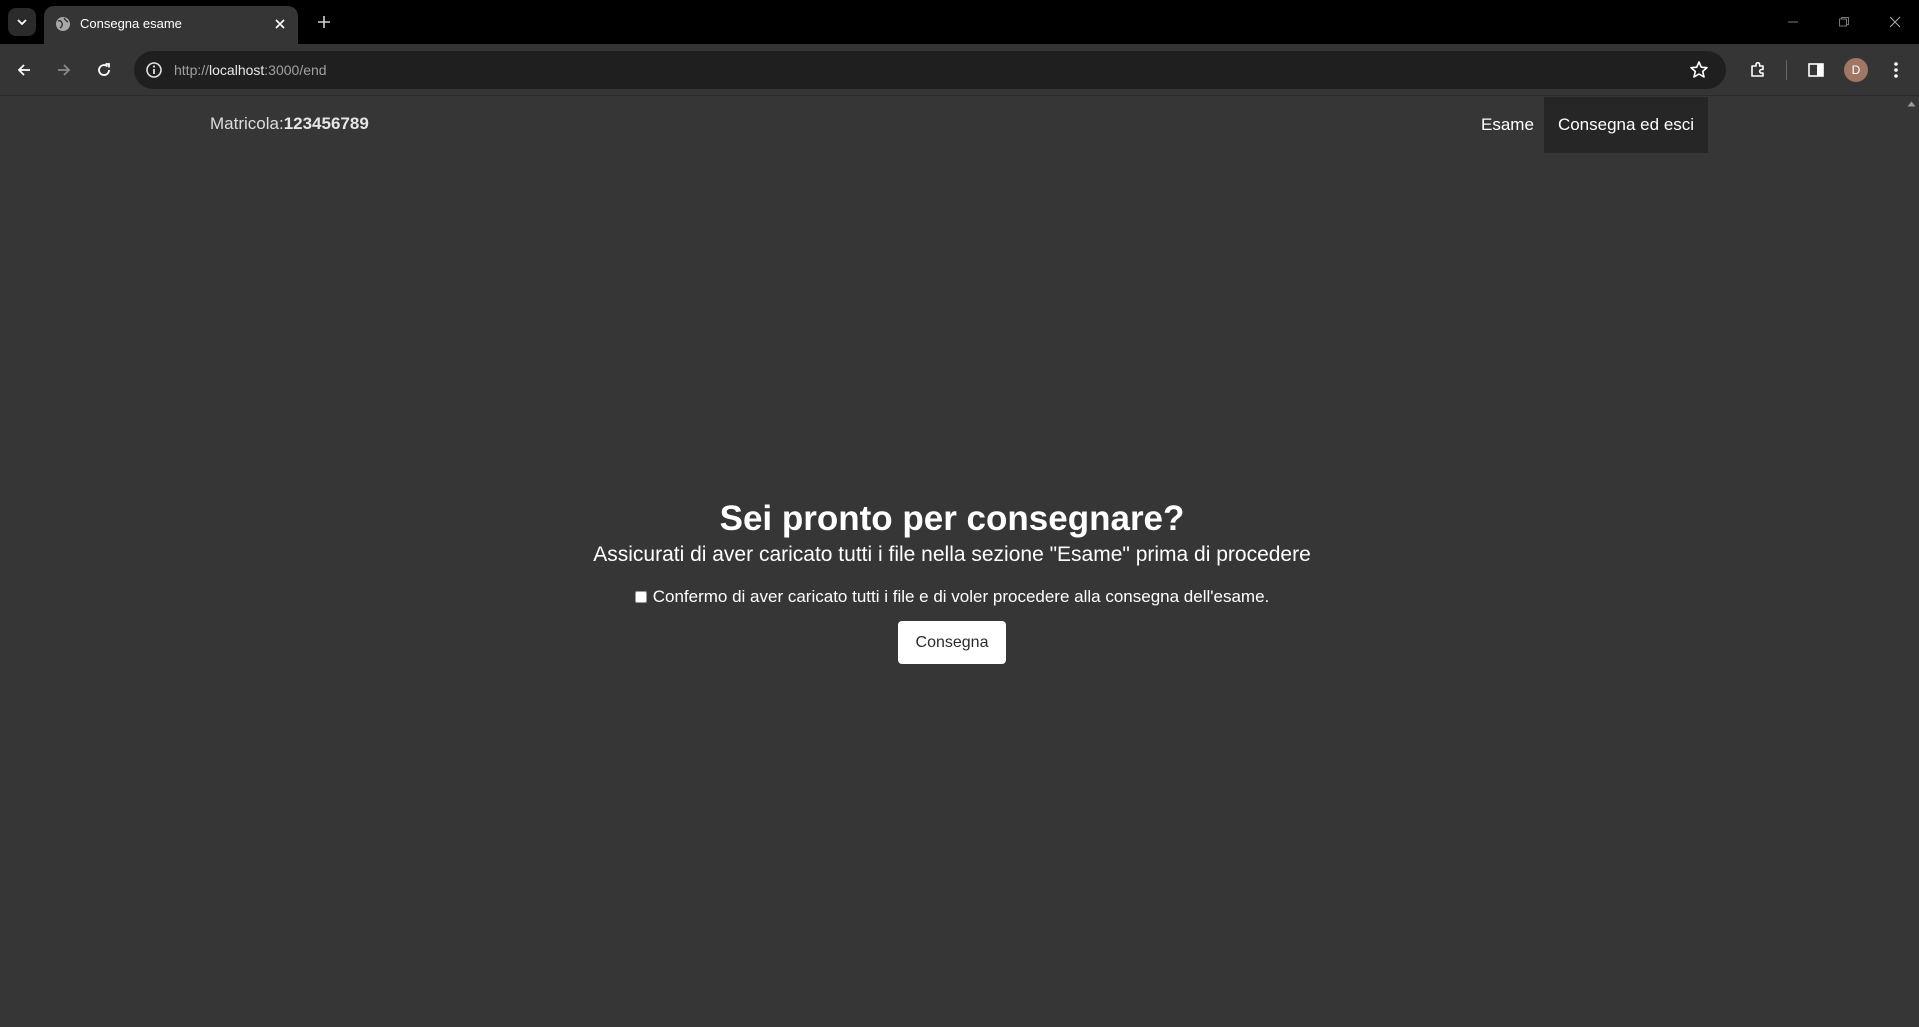  Describe the element at coordinates (952, 642) in the screenshot. I see `submit-button: Consegna` at that location.